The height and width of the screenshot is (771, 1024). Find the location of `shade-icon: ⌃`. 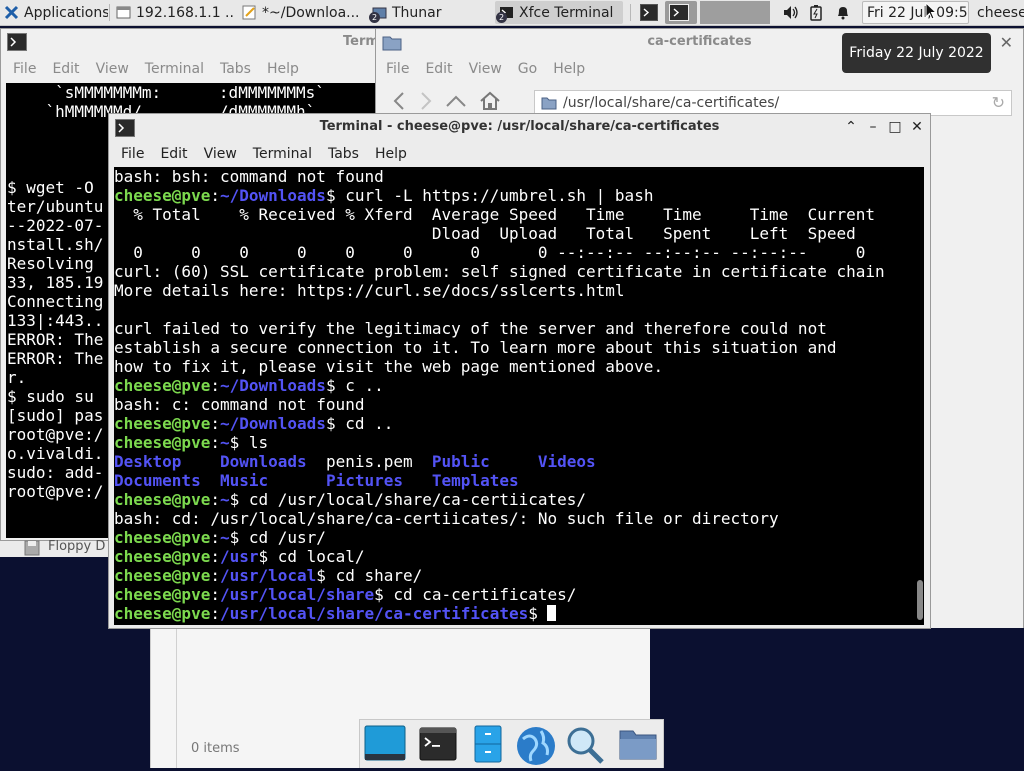

shade-icon: ⌃ is located at coordinates (851, 127).